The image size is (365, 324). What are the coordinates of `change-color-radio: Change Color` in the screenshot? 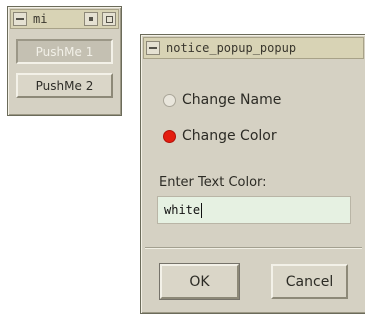 It's located at (220, 136).